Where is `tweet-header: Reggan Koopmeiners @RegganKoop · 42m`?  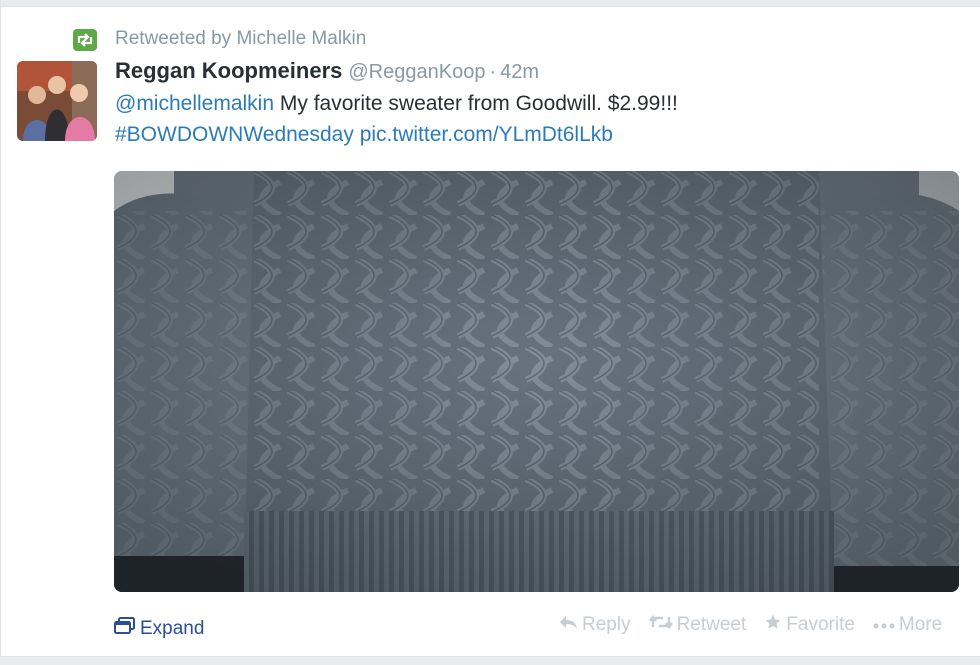 tweet-header: Reggan Koopmeiners @RegganKoop · 42m is located at coordinates (327, 71).